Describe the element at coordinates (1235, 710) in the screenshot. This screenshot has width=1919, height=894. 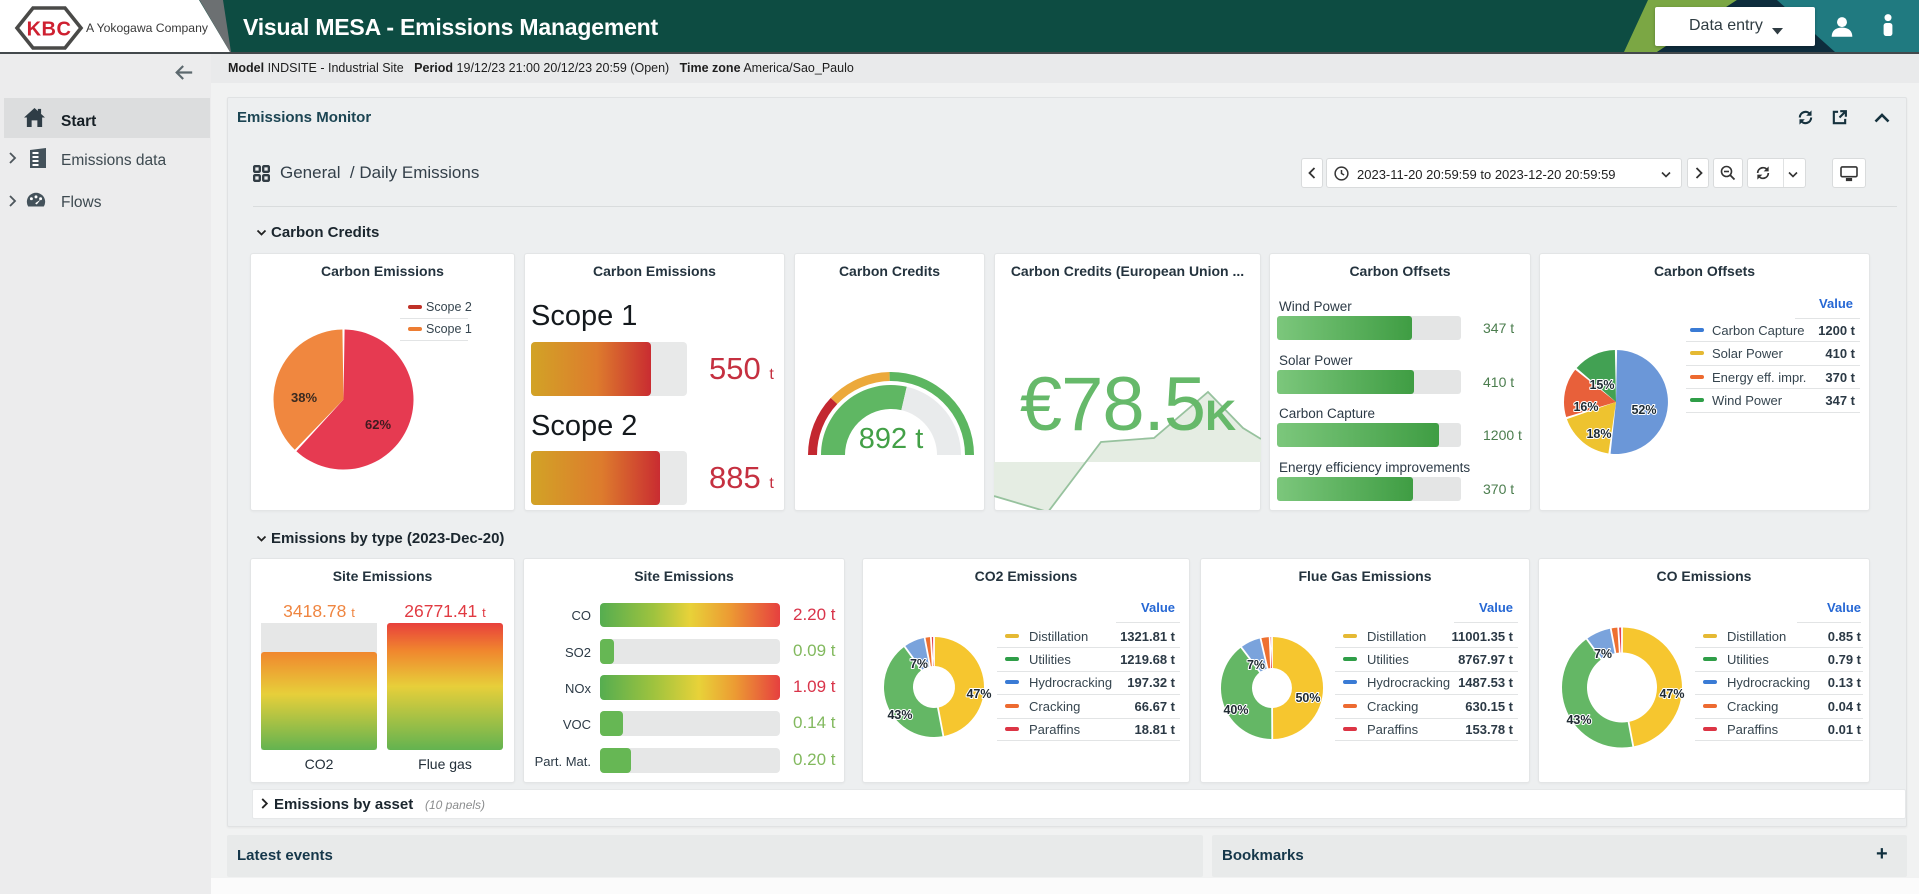
I see `svg-text: 40%` at that location.